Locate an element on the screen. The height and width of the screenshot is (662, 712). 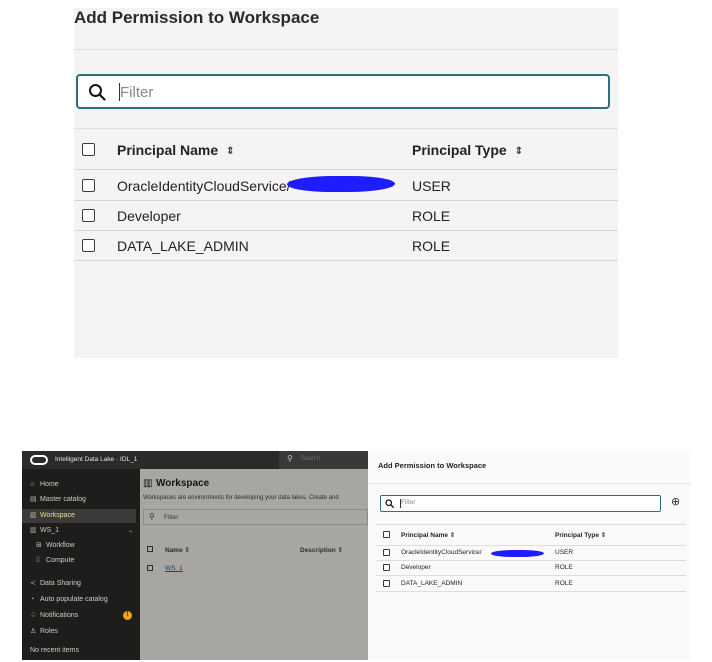
bell-icon: ♤ is located at coordinates (33, 615).